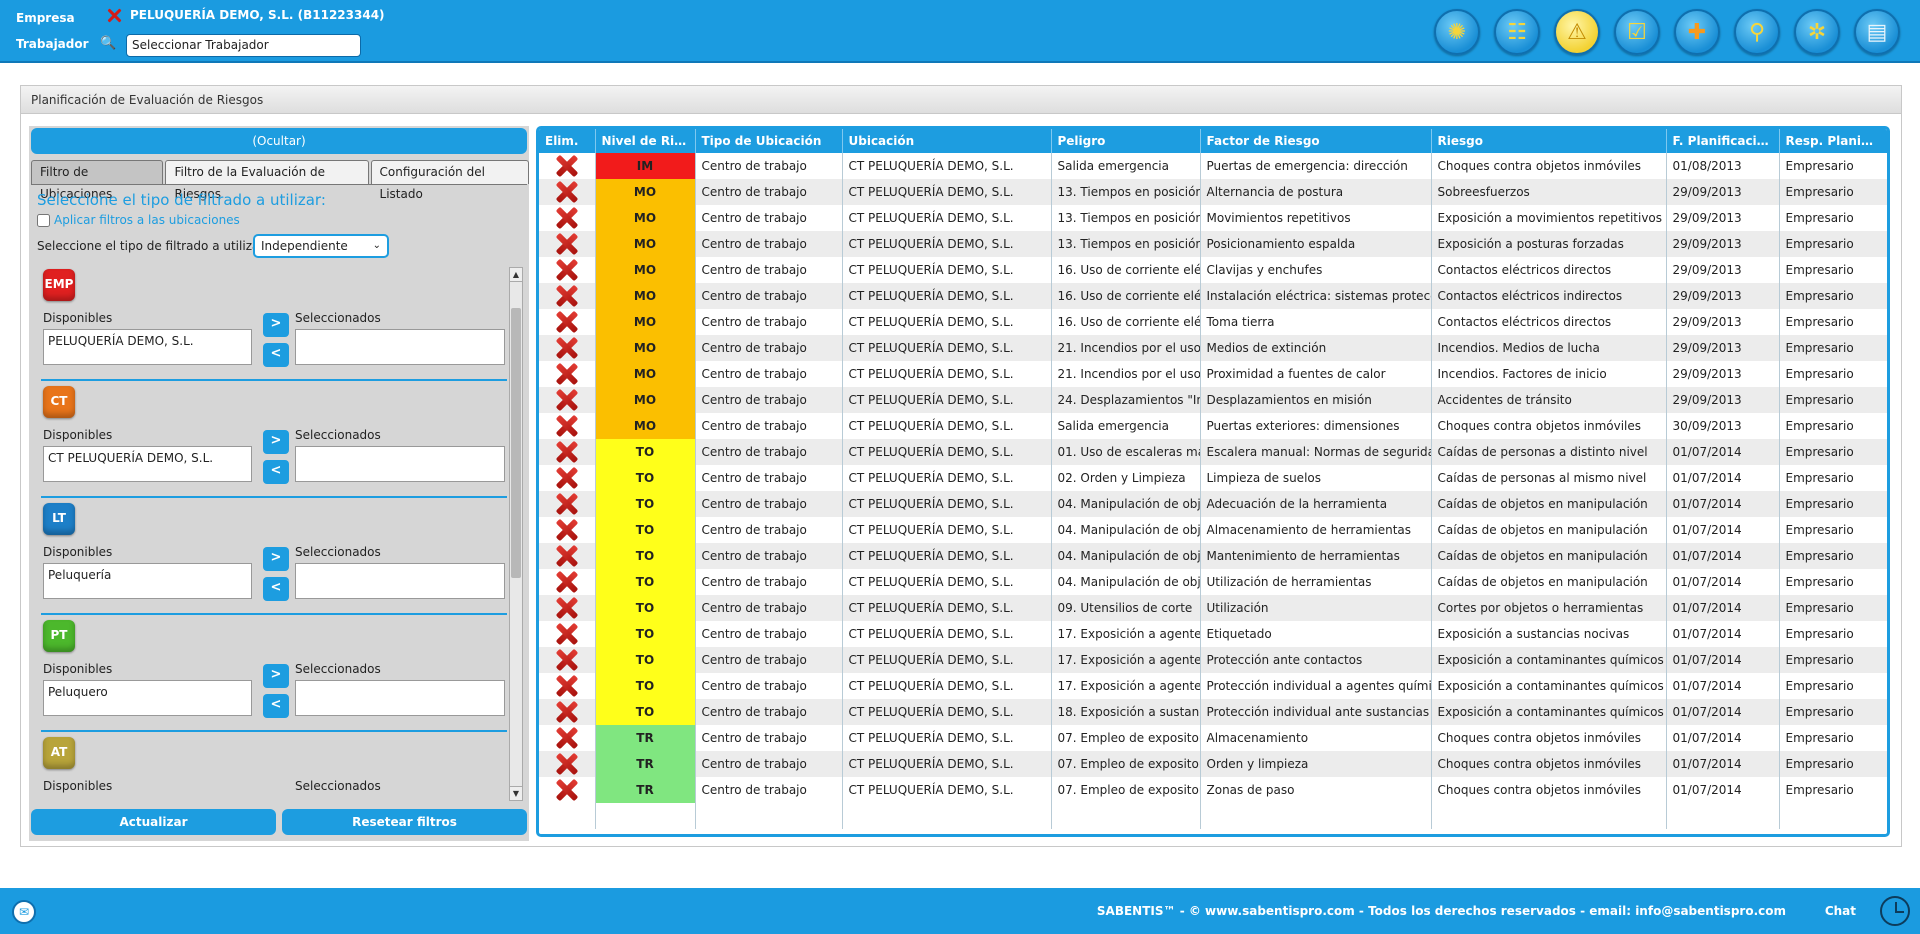 The image size is (1920, 934). I want to click on scroll-thumb, so click(516, 443).